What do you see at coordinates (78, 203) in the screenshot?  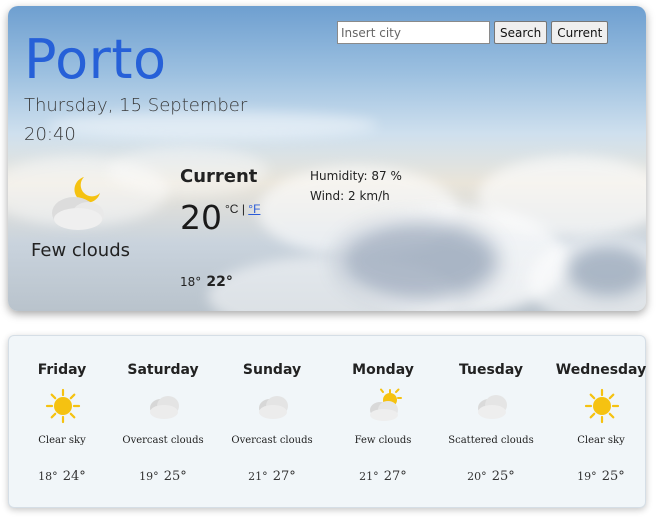 I see `night-few-clouds-icon` at bounding box center [78, 203].